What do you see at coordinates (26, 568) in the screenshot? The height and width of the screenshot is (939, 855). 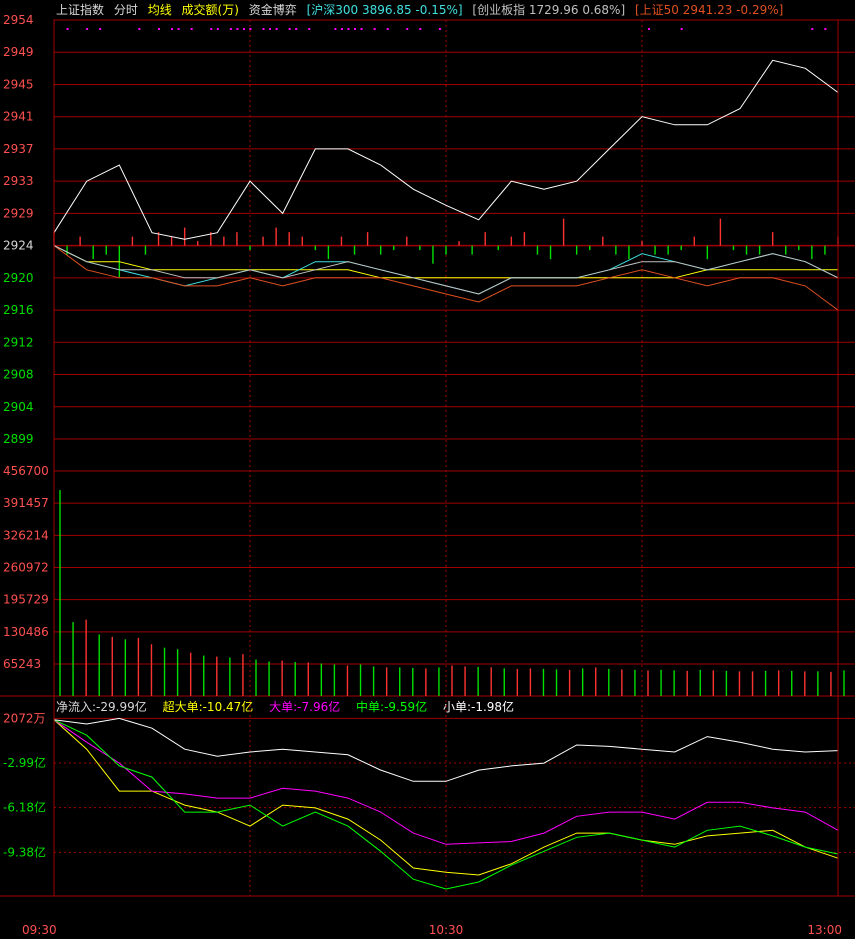 I see `volume-tick-label: 260972` at bounding box center [26, 568].